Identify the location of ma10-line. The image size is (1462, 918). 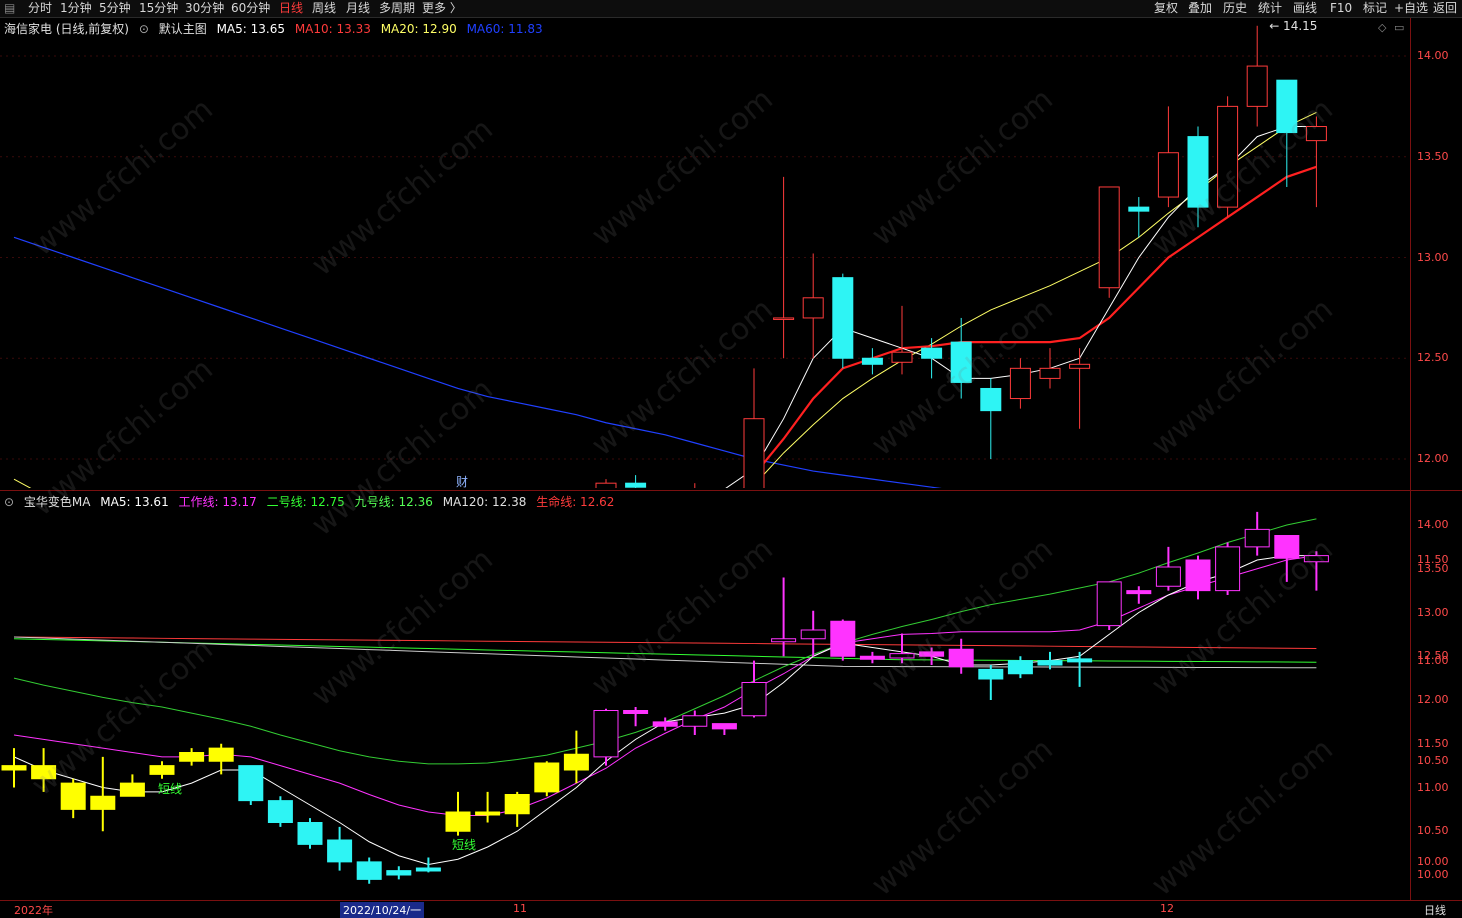
(1030, 326).